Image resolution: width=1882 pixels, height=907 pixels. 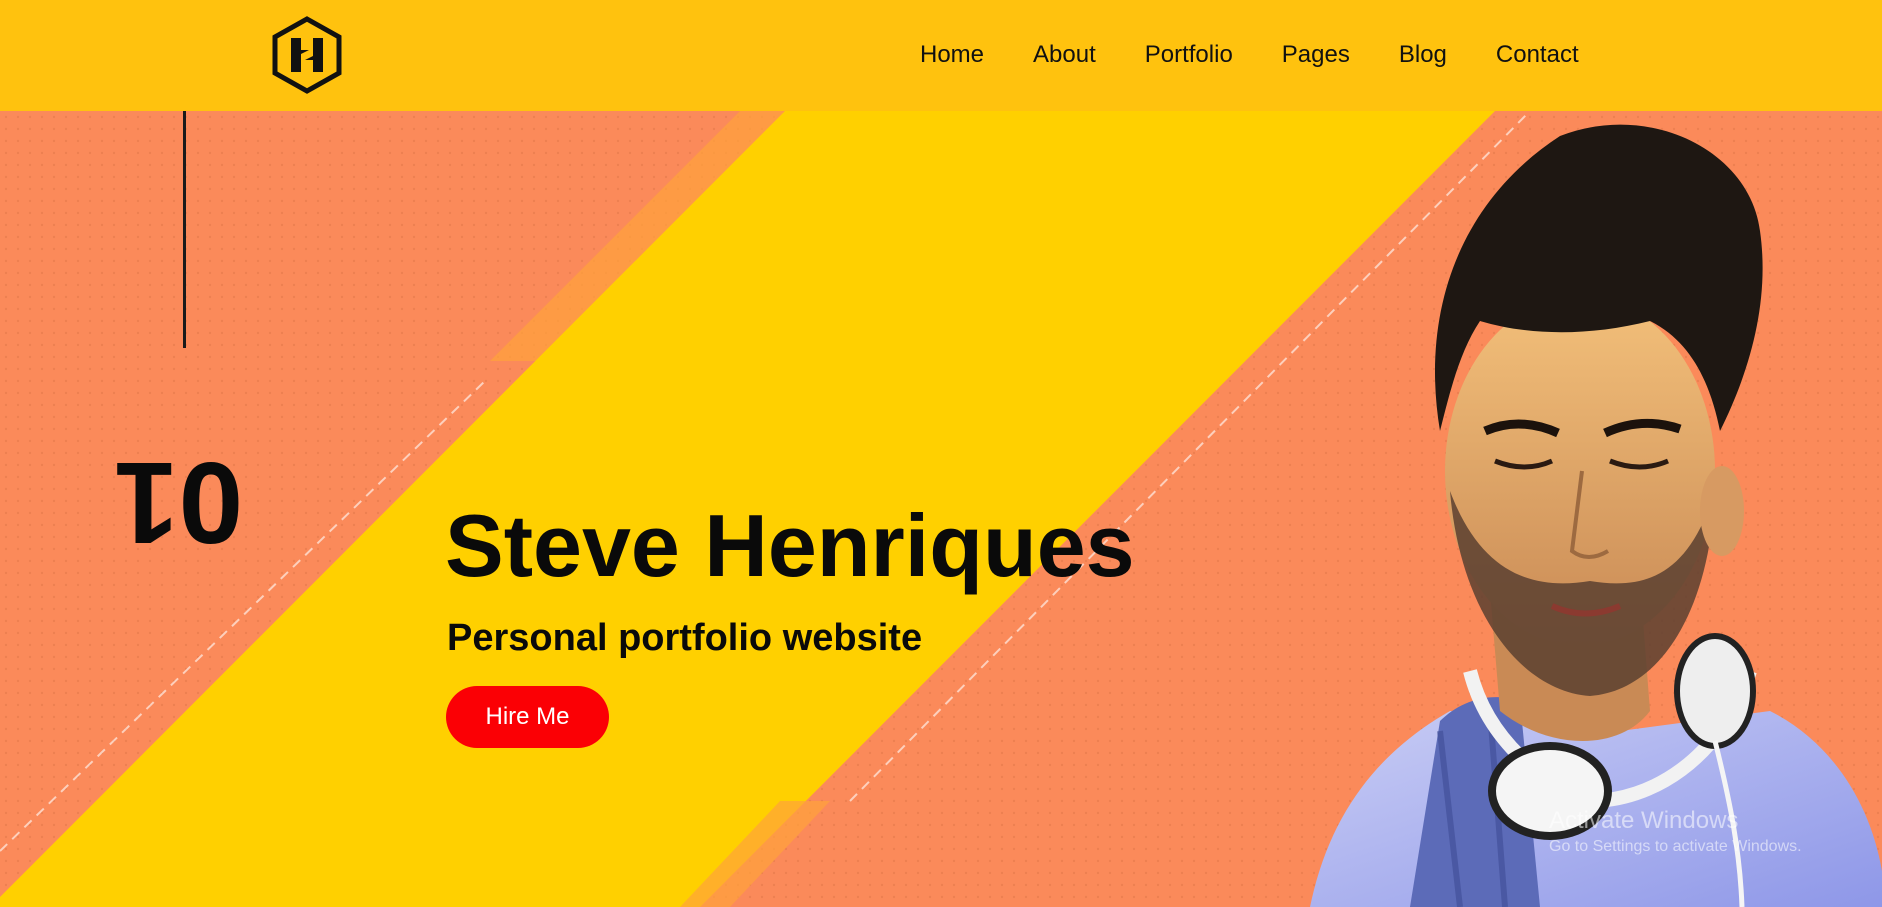 What do you see at coordinates (184, 229) in the screenshot?
I see `slide-indicator-line` at bounding box center [184, 229].